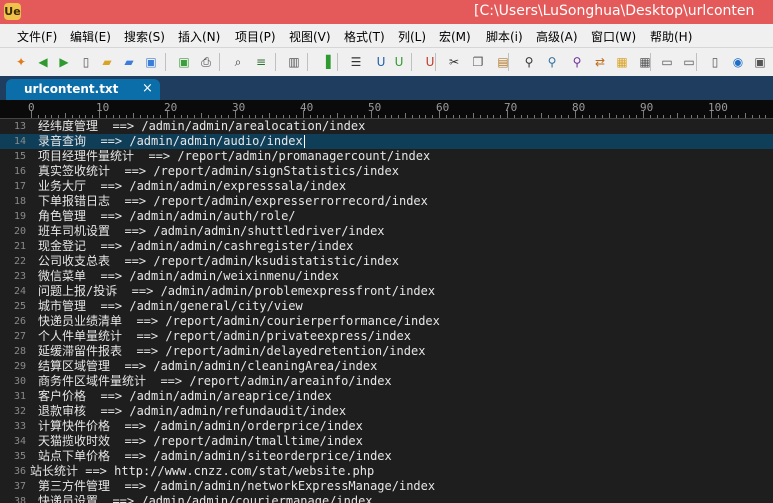  I want to click on menu-item-12: 帮助(H), so click(671, 36).